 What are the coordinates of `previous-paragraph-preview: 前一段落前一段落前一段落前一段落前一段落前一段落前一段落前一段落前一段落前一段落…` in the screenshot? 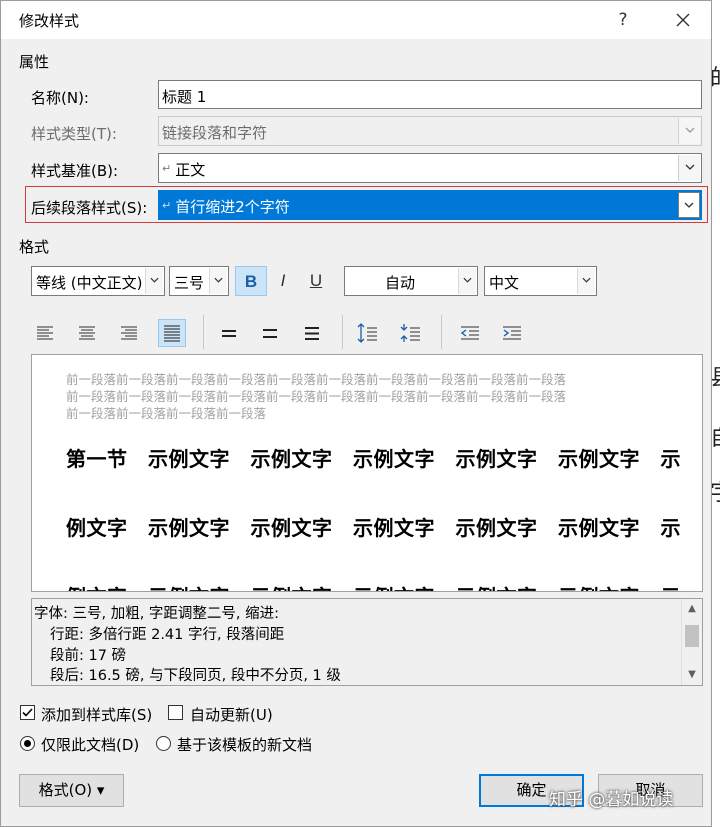 It's located at (356, 396).